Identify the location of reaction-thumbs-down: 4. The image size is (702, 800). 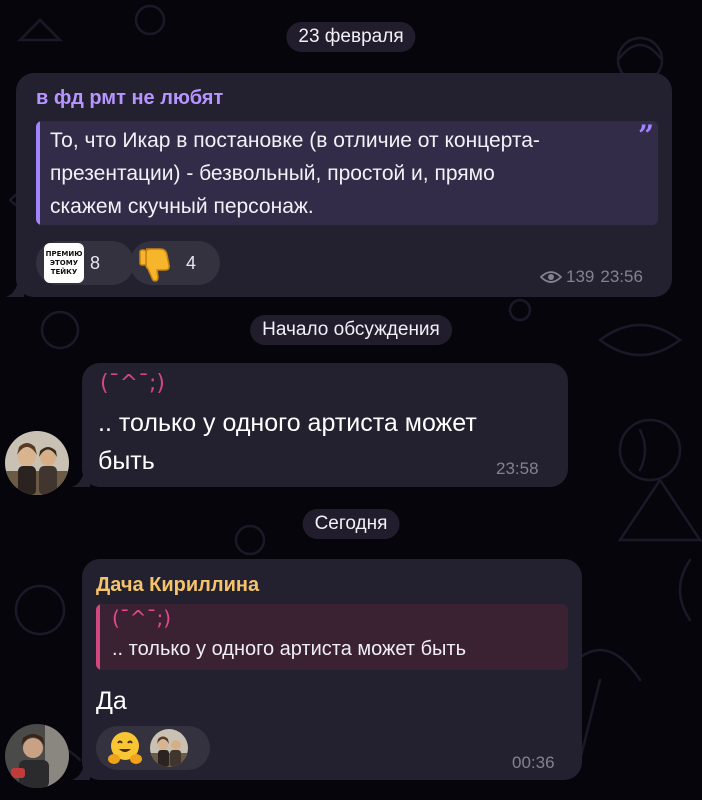
(175, 263).